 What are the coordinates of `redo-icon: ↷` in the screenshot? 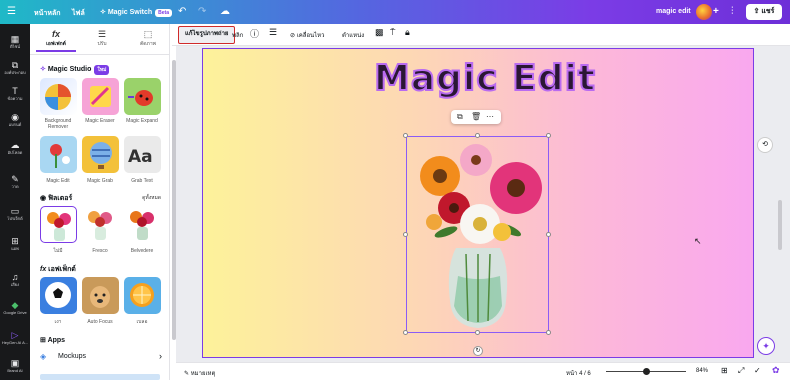 It's located at (202, 12).